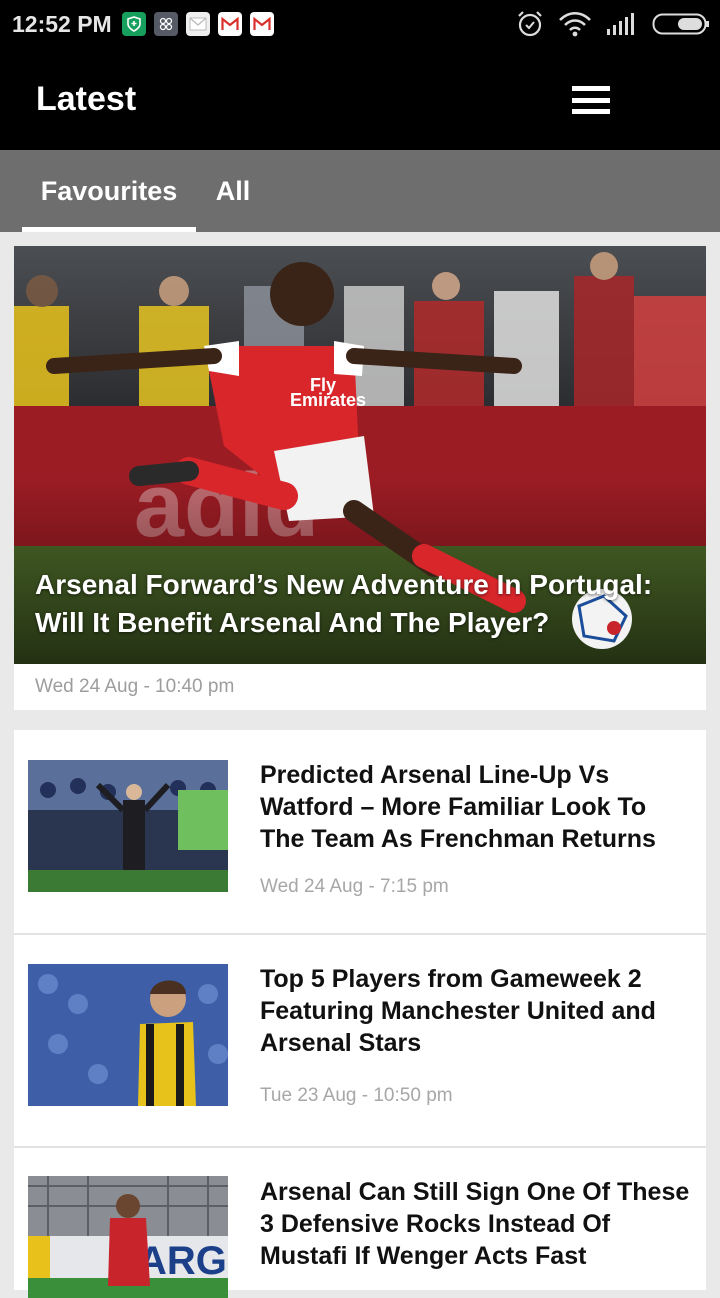 Image resolution: width=720 pixels, height=1298 pixels. What do you see at coordinates (62, 24) in the screenshot?
I see `status-time: 12:52 PM` at bounding box center [62, 24].